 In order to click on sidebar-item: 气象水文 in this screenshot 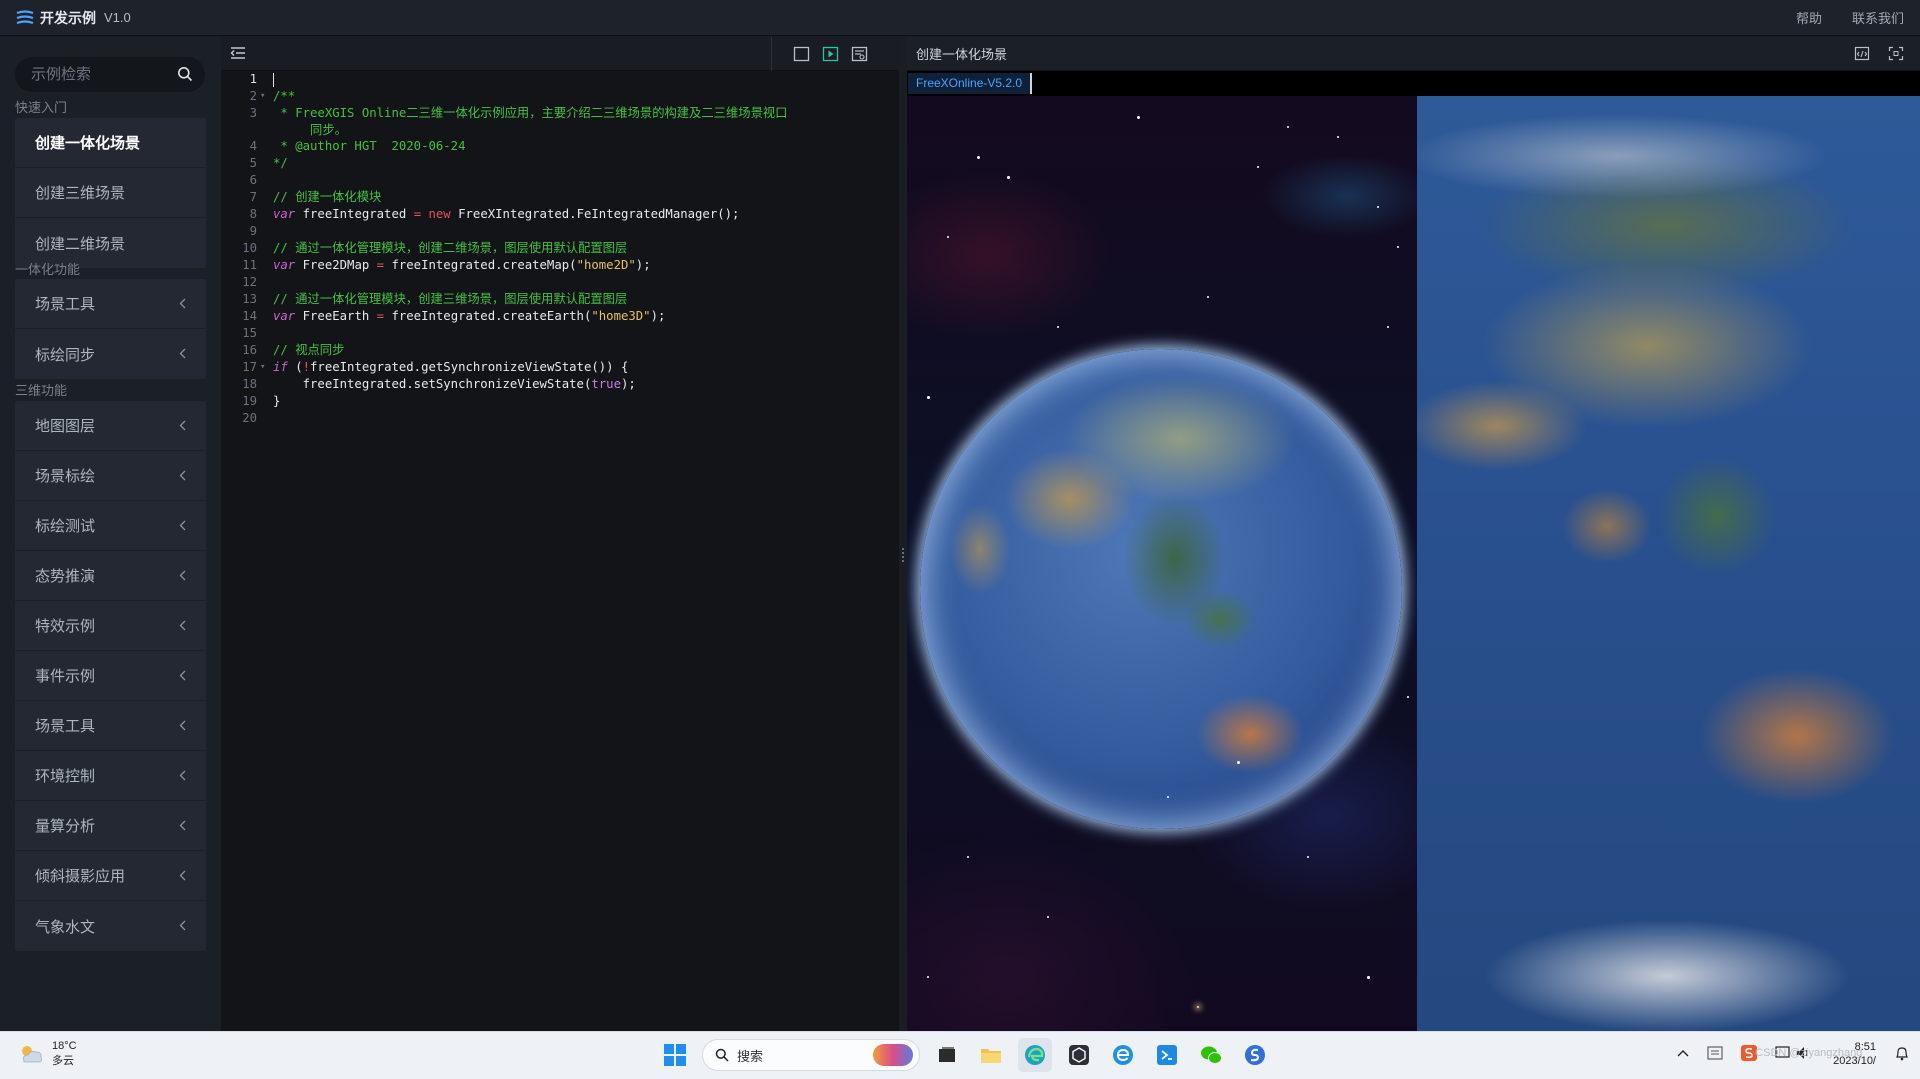, I will do `click(110, 926)`.